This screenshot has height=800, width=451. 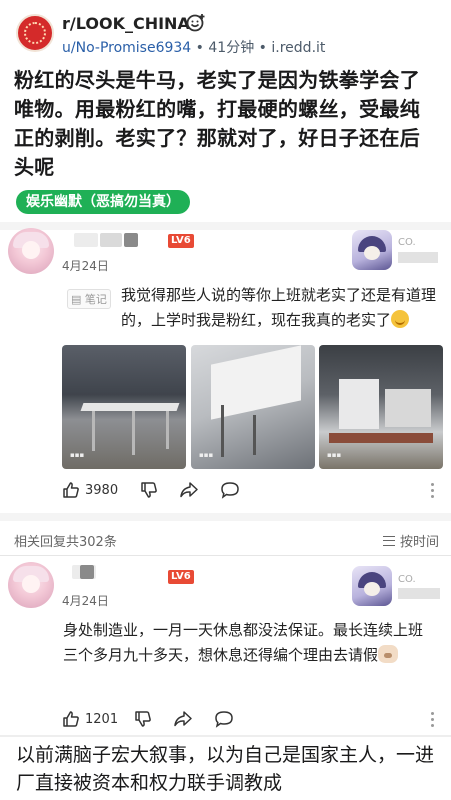 What do you see at coordinates (252, 719) in the screenshot?
I see `comment-actions: 1201` at bounding box center [252, 719].